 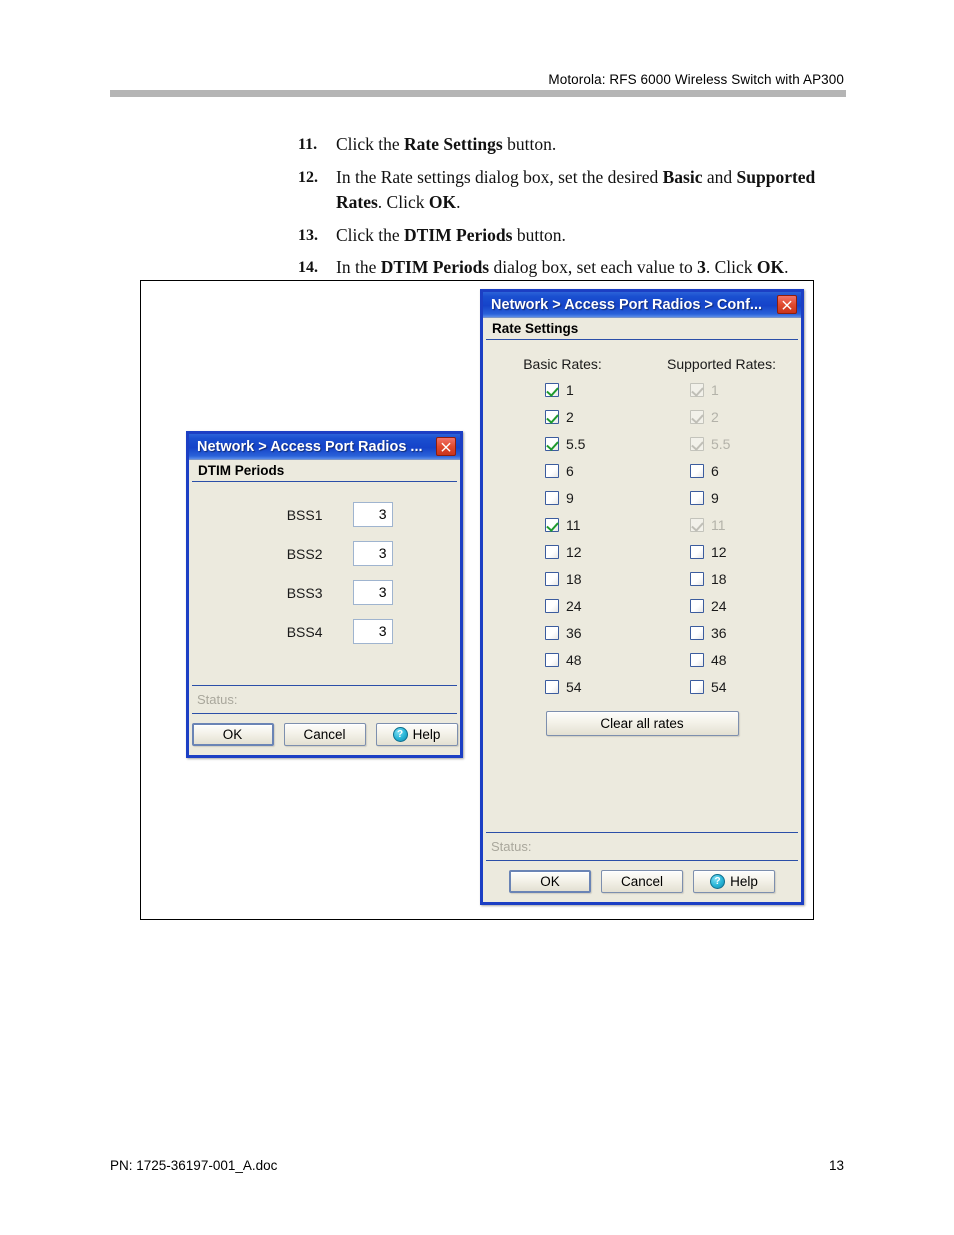 What do you see at coordinates (573, 524) in the screenshot?
I see `basic-rate-label: 11` at bounding box center [573, 524].